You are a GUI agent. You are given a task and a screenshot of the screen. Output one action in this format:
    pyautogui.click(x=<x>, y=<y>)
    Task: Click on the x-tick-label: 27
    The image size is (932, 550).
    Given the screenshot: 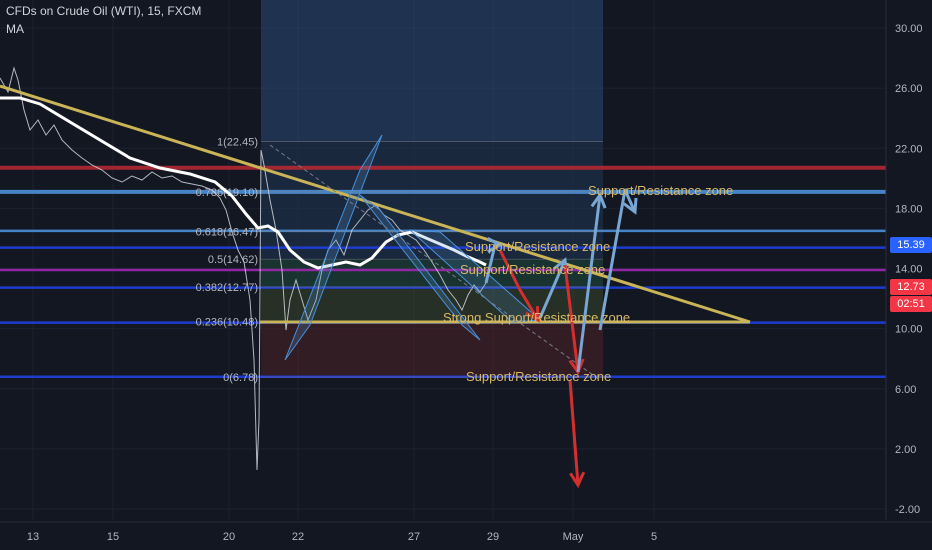 What is the action you would take?
    pyautogui.click(x=414, y=537)
    